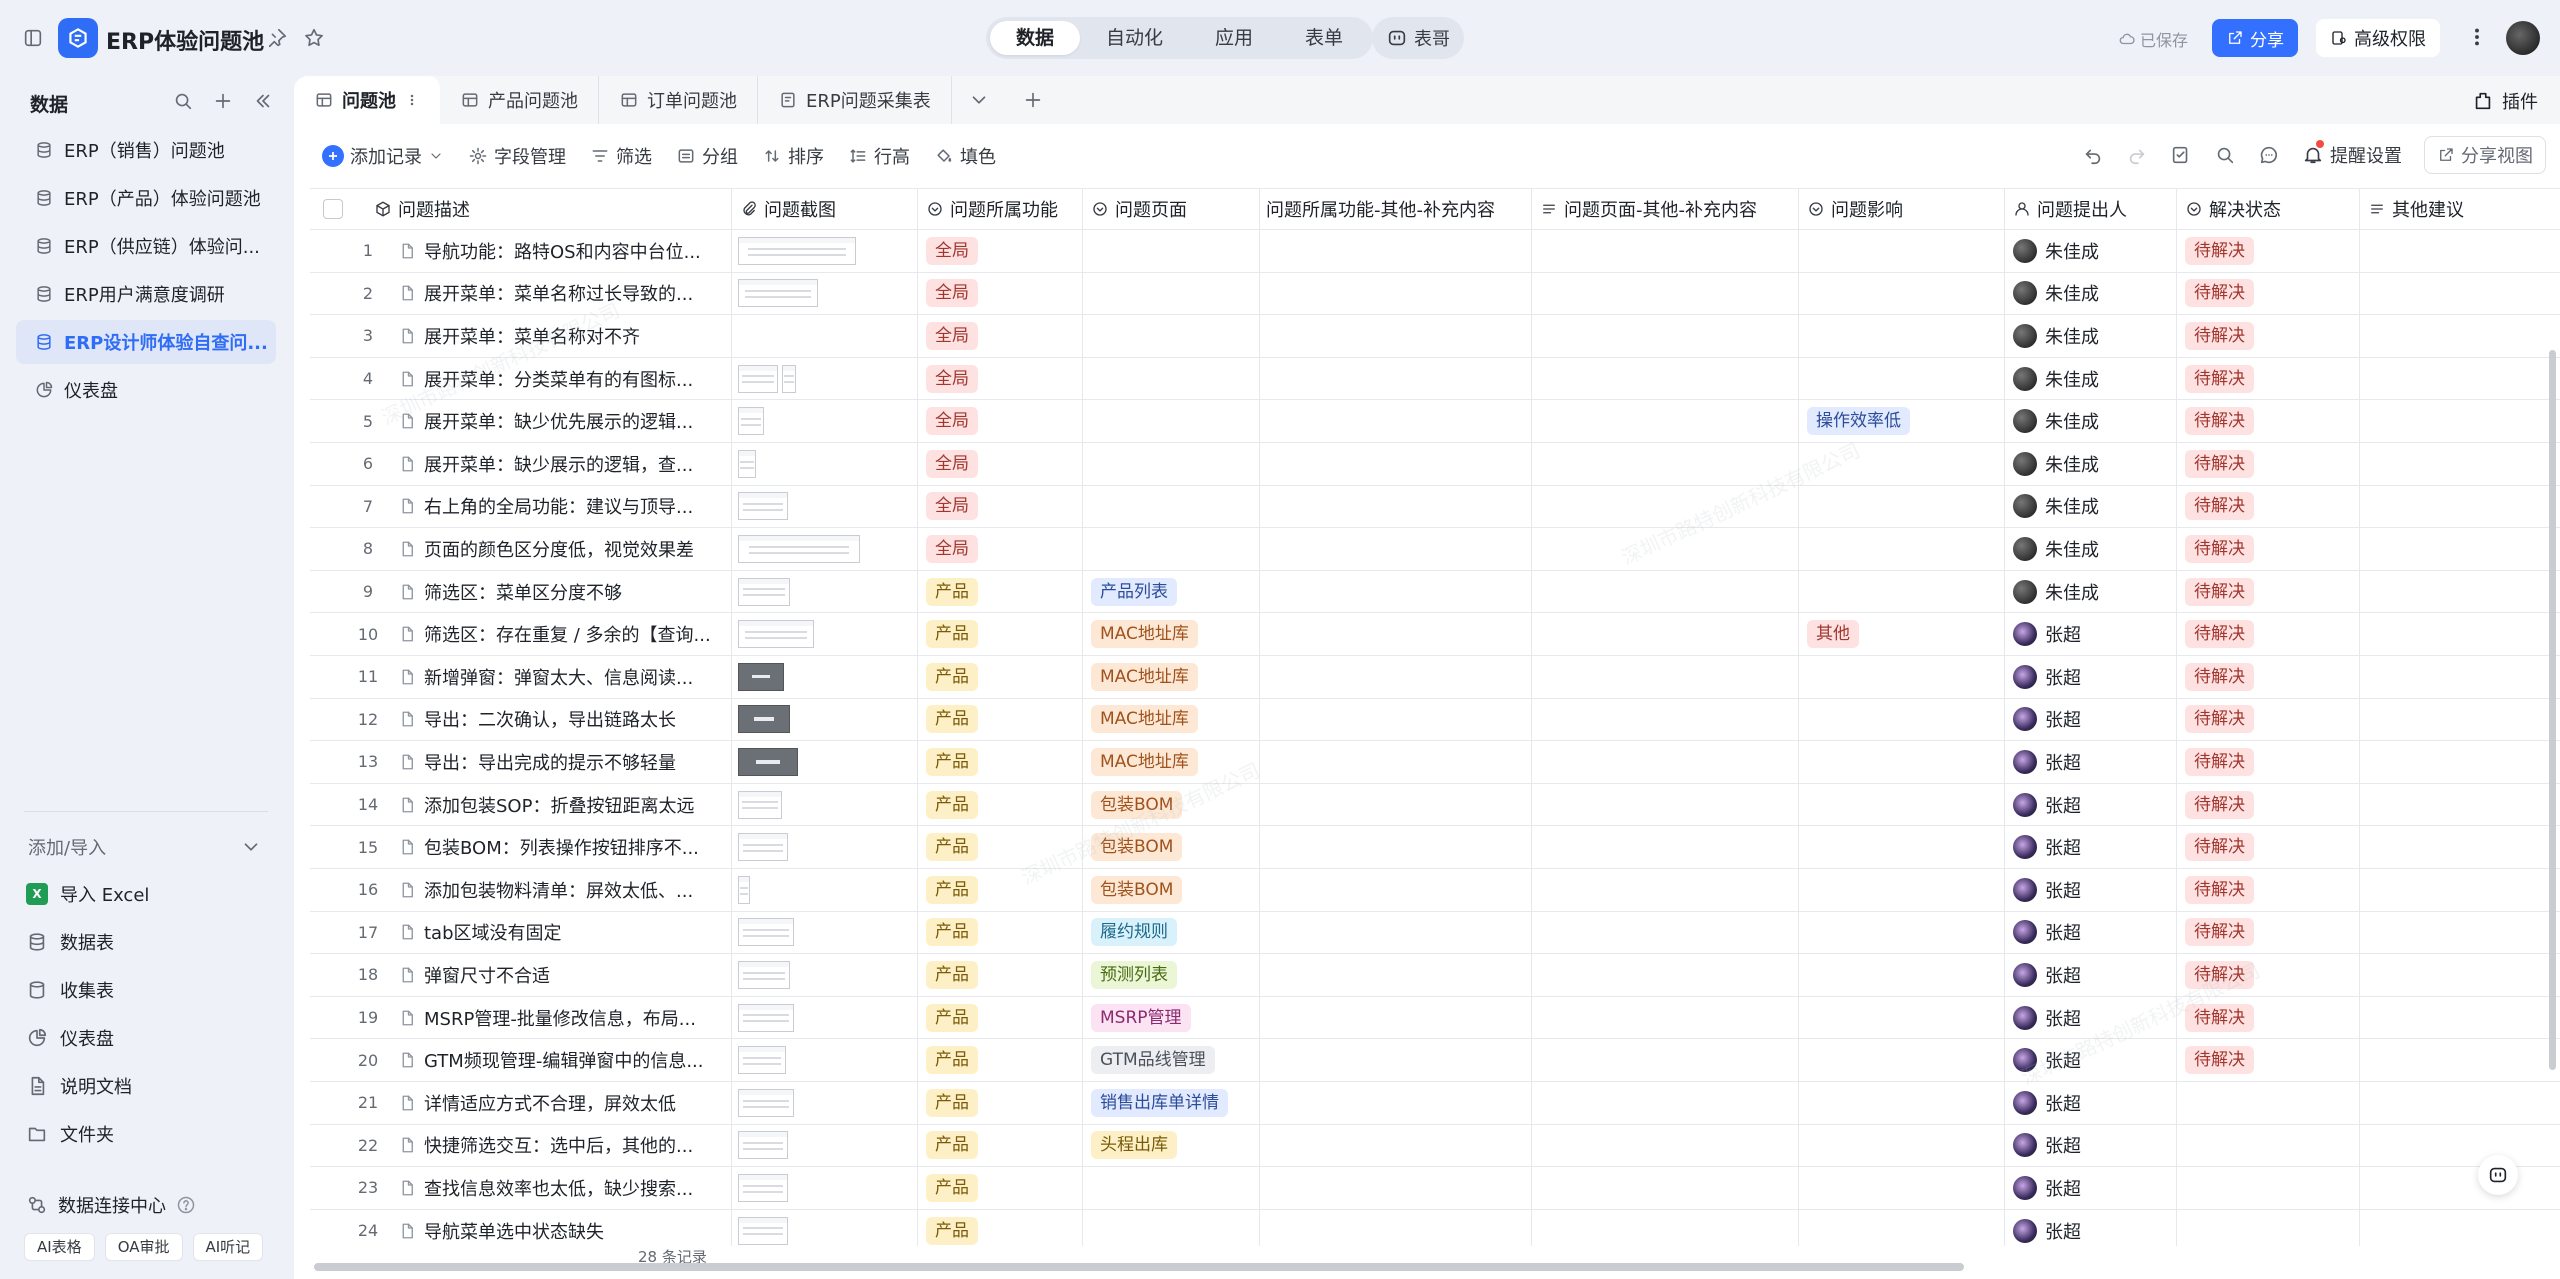 The image size is (2560, 1279). Describe the element at coordinates (146, 198) in the screenshot. I see `sidebar-item: ERP（产品）体验问题池` at that location.